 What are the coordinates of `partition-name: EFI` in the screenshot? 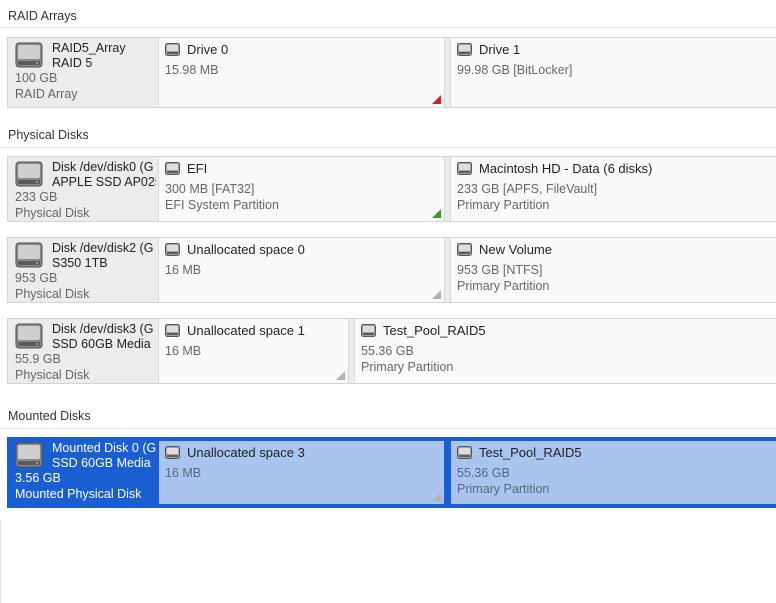 It's located at (197, 168).